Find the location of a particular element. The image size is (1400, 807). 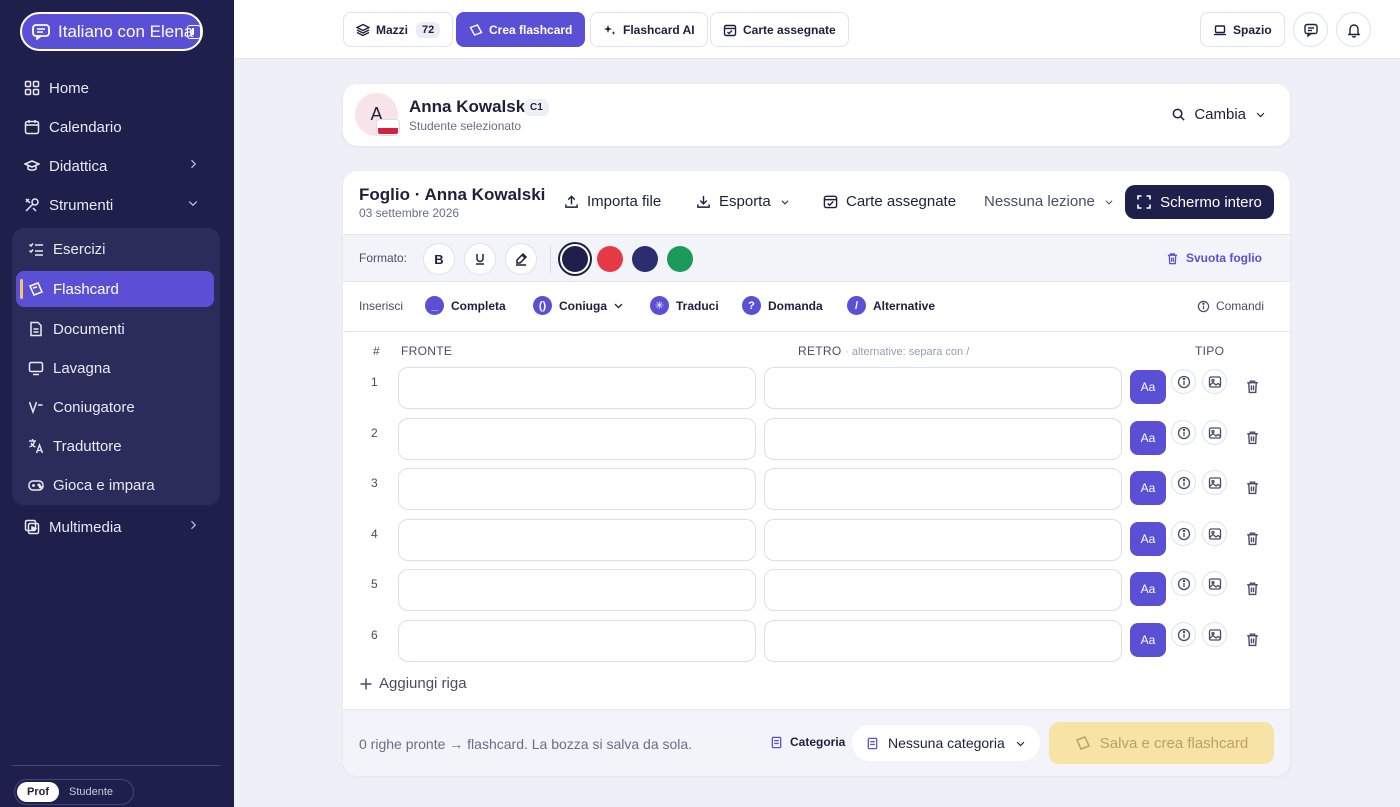

collapse-sidebar-icon is located at coordinates (194, 32).